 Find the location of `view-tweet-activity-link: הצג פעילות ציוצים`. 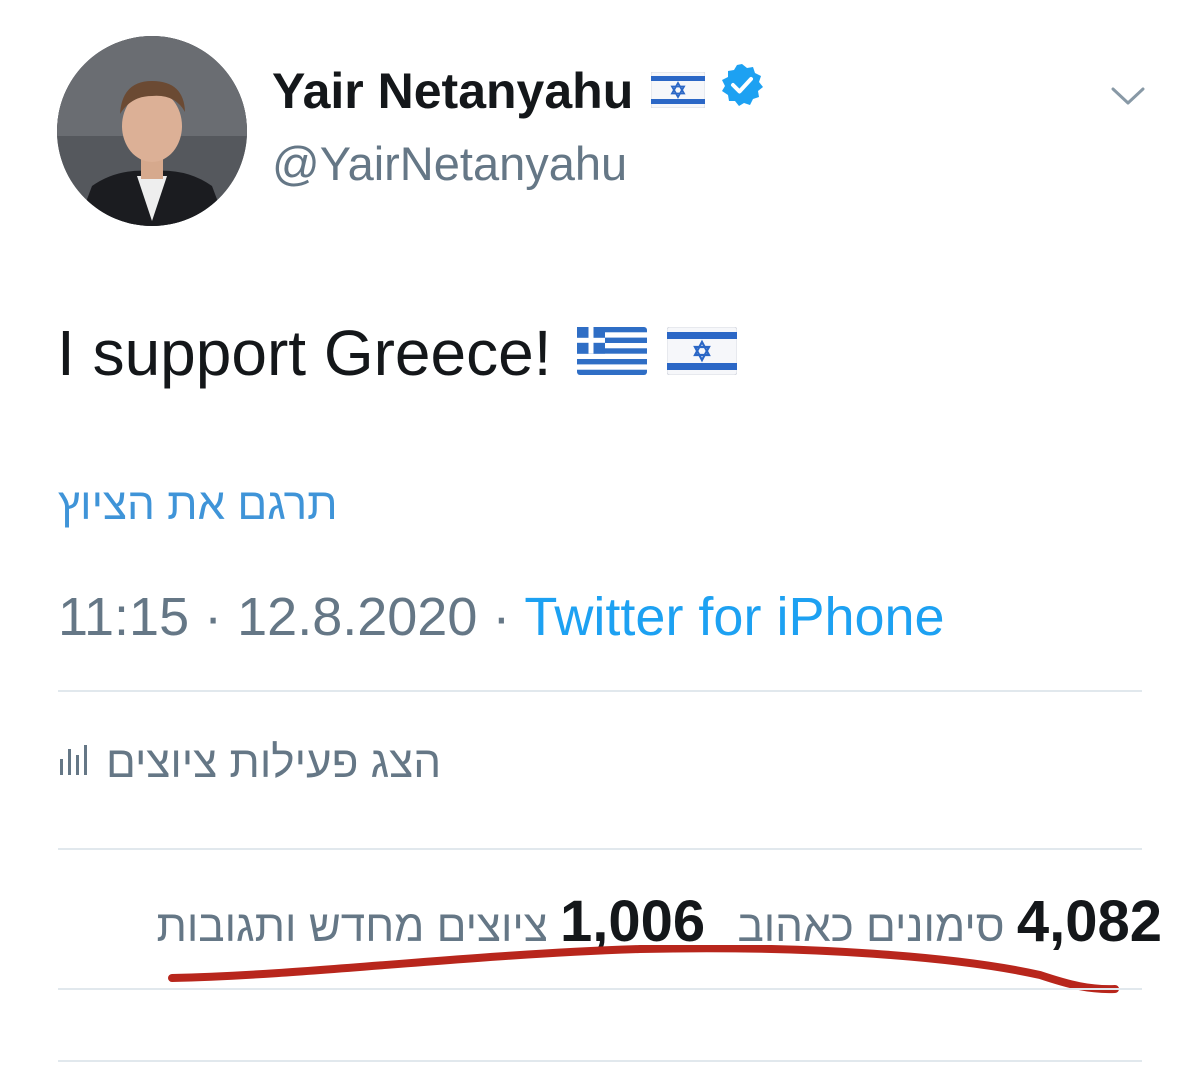

view-tweet-activity-link: הצג פעילות ציוצים is located at coordinates (249, 763).